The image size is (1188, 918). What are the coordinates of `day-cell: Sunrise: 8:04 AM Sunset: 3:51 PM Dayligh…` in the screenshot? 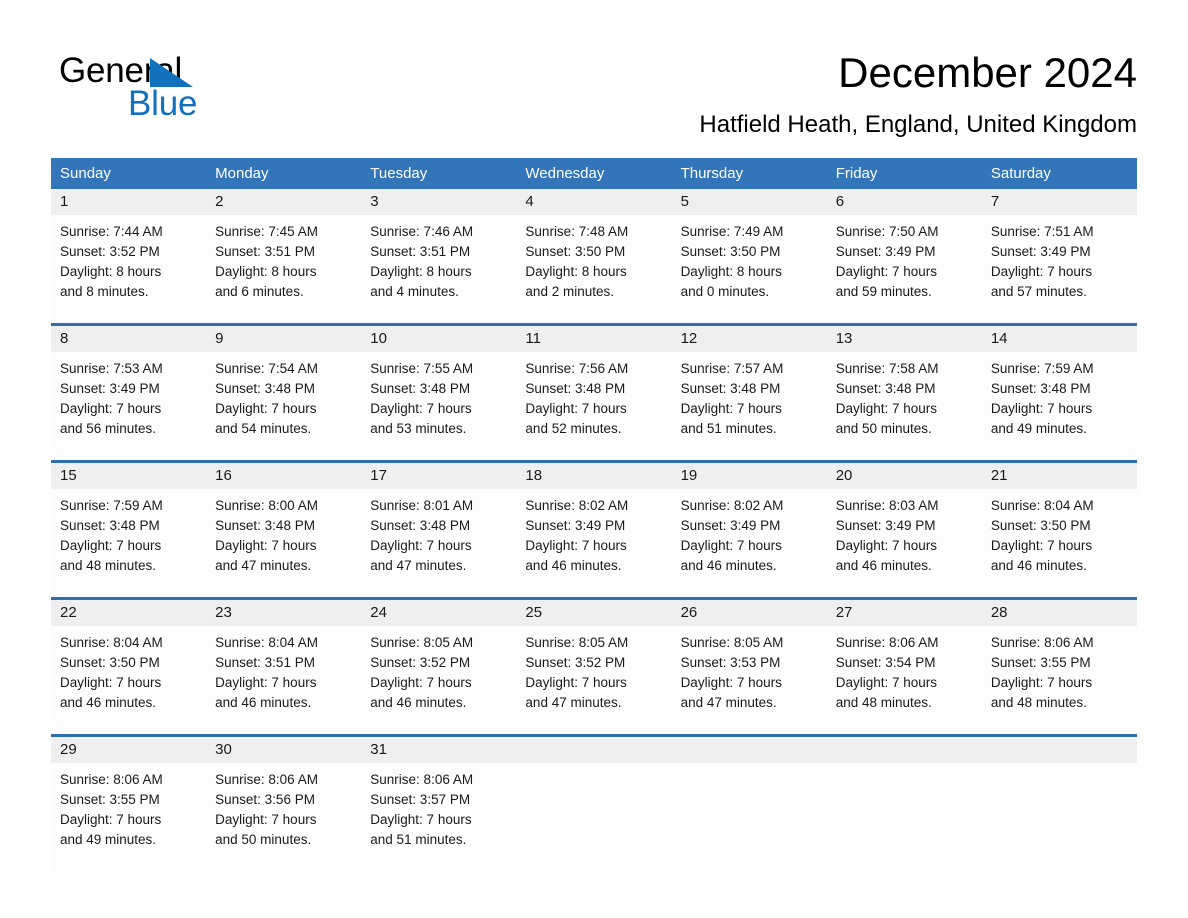 It's located at (283, 680).